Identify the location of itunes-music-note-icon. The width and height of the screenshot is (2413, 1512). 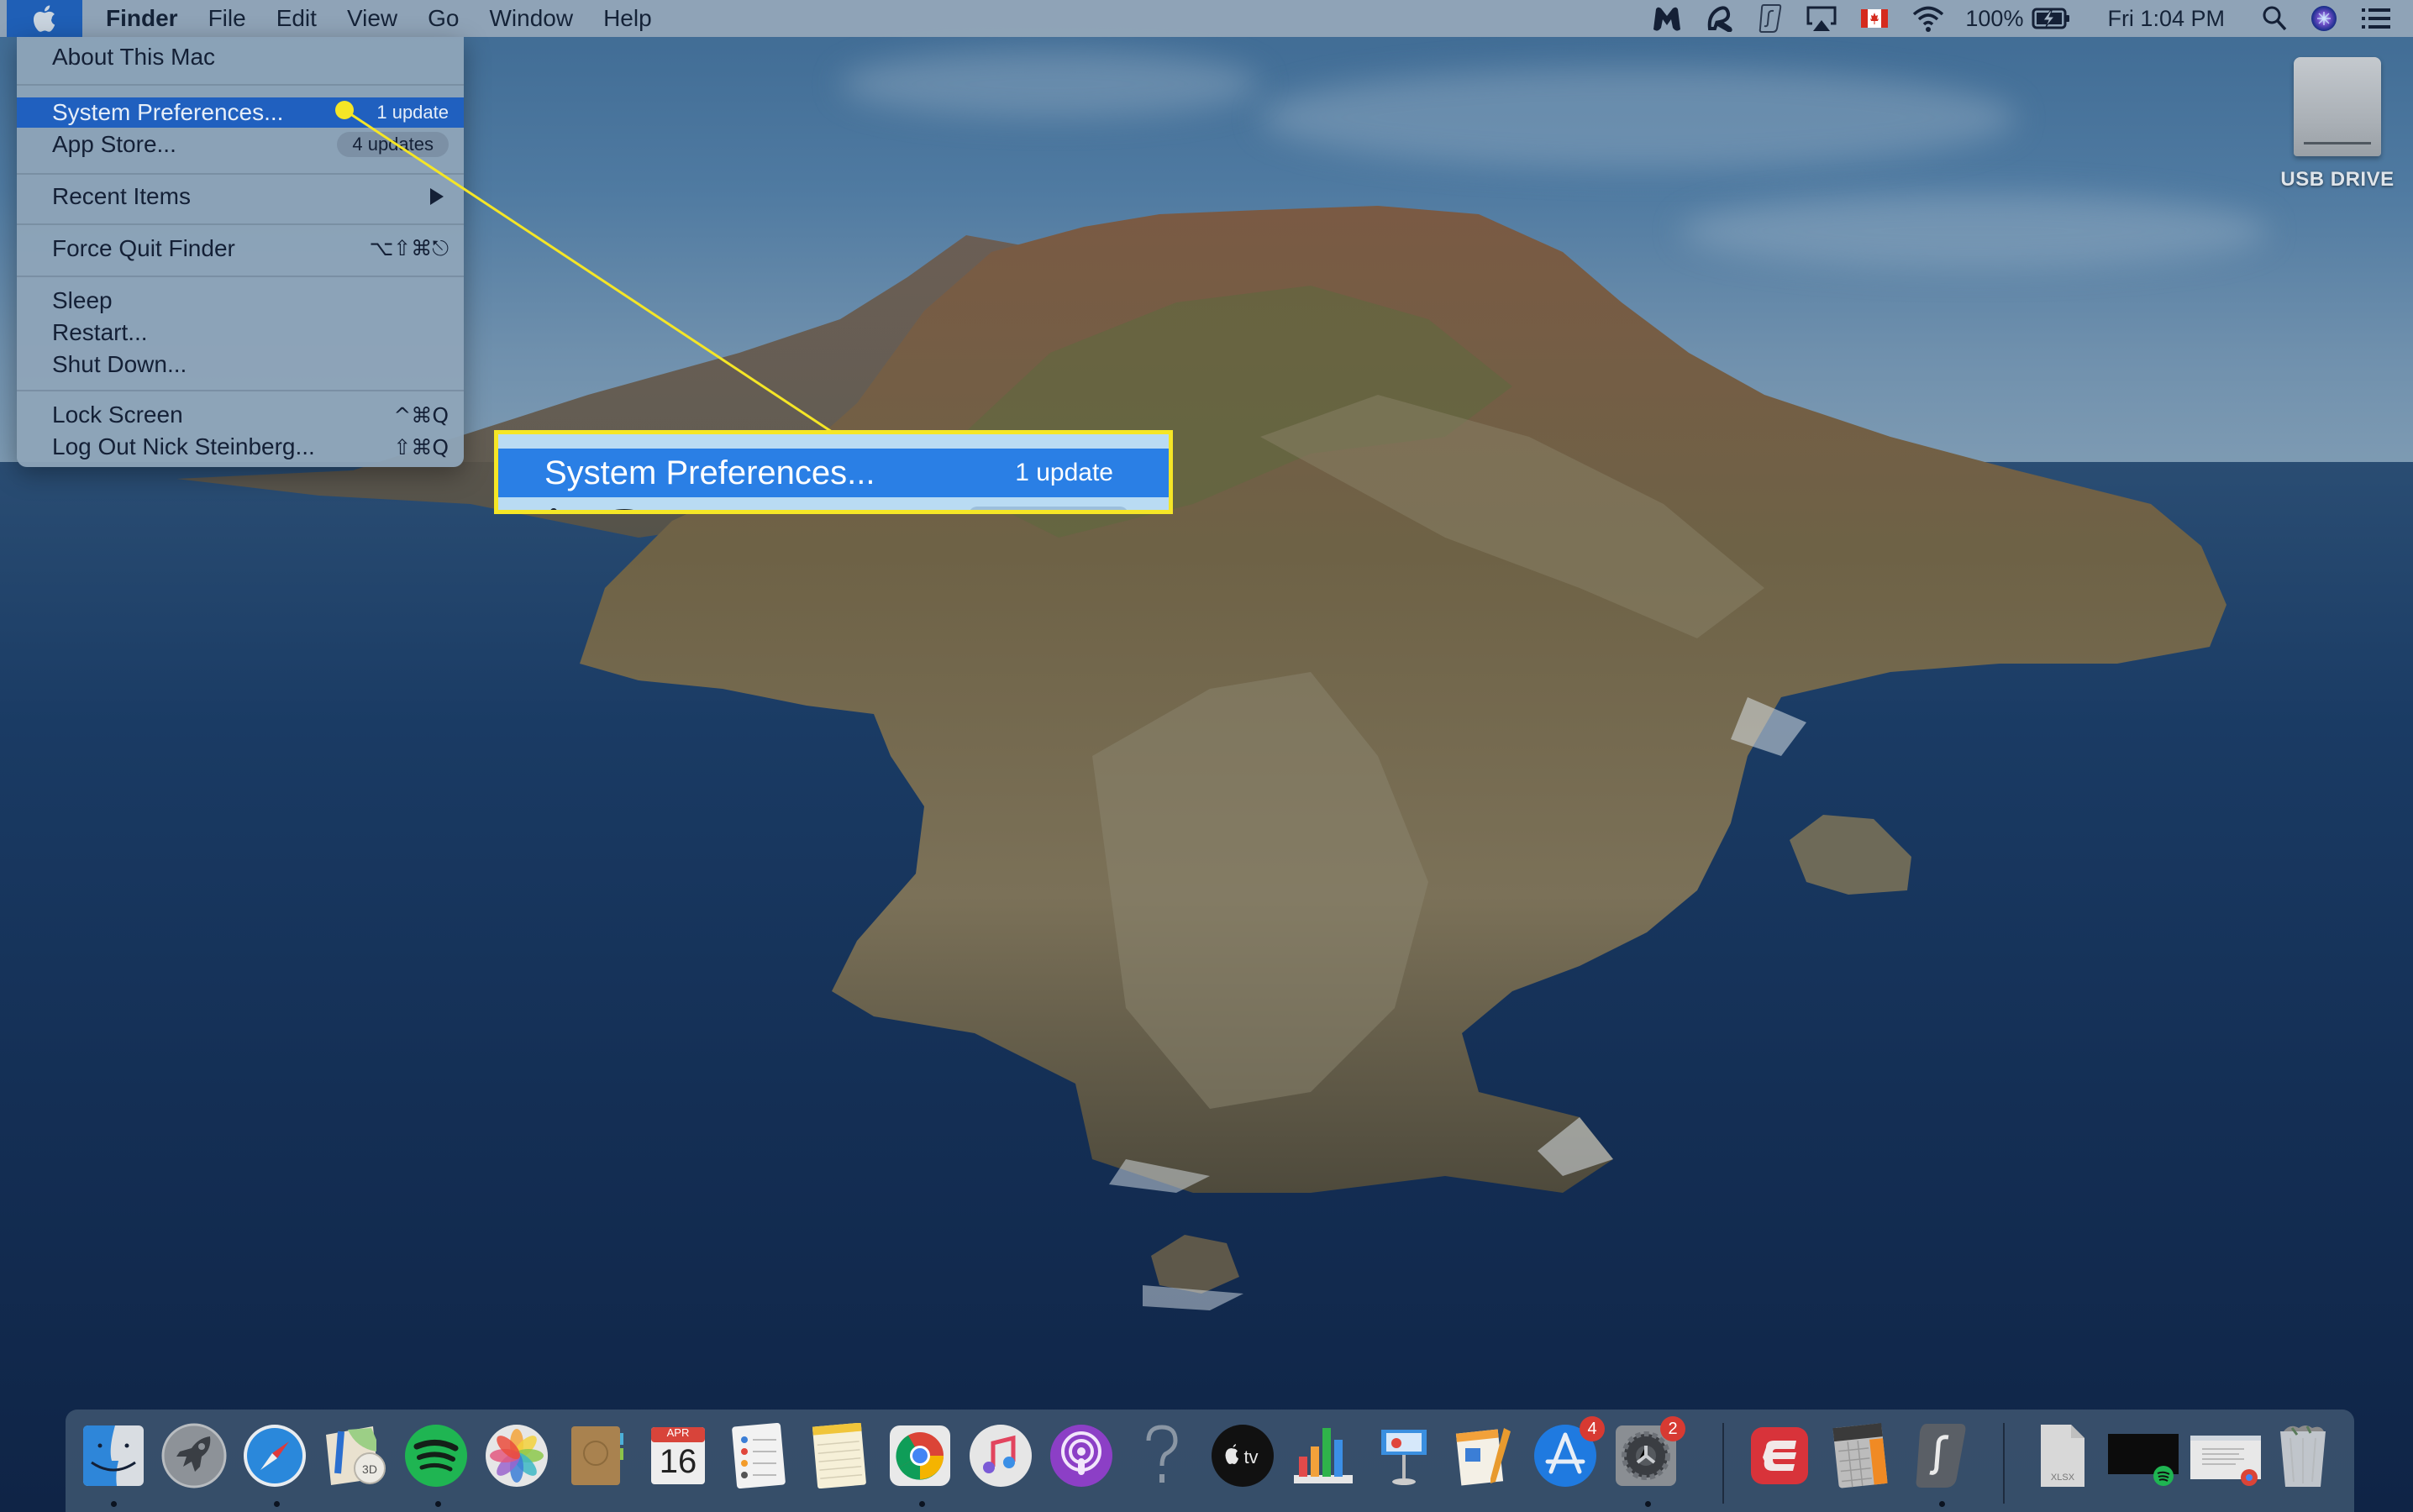
(1001, 1456).